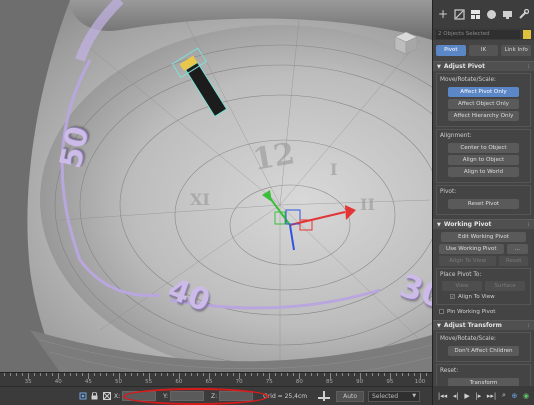 Image resolution: width=534 pixels, height=405 pixels. What do you see at coordinates (516, 50) in the screenshot?
I see `tab-link-info: Link Info` at bounding box center [516, 50].